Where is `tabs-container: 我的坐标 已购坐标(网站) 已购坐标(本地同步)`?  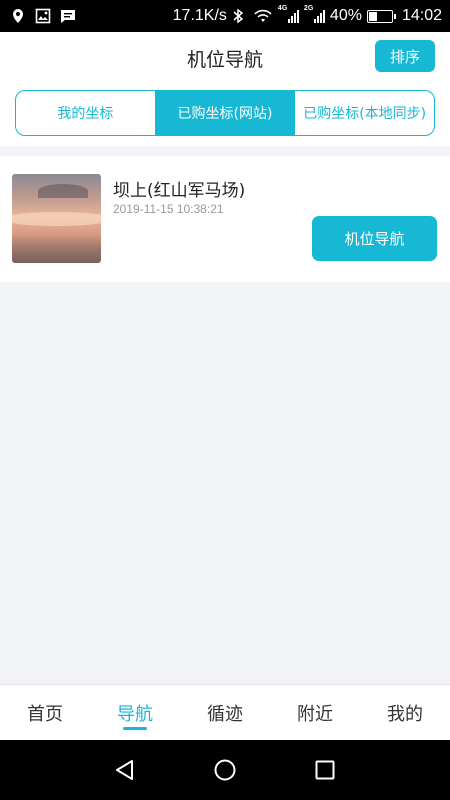
tabs-container: 我的坐标 已购坐标(网站) 已购坐标(本地同步) is located at coordinates (225, 114).